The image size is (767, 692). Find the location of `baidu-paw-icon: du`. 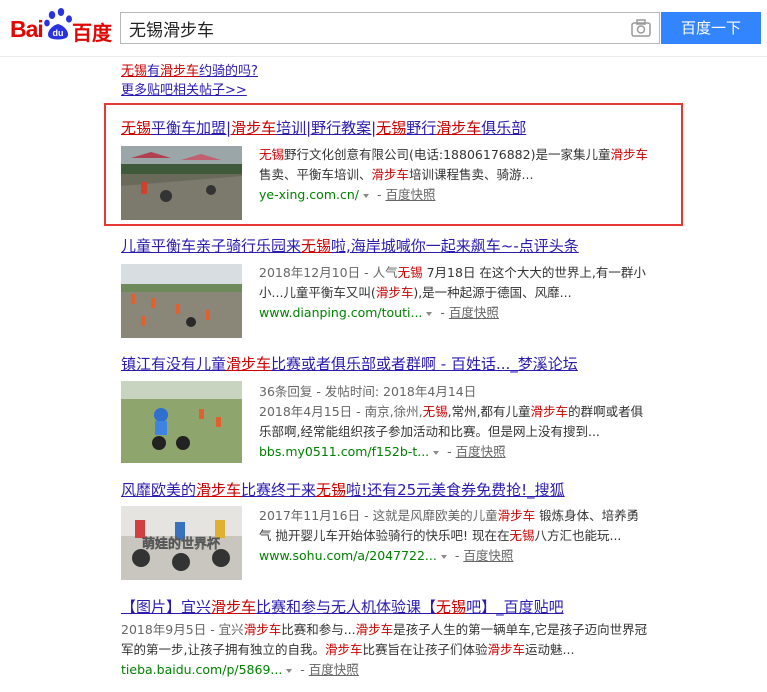

baidu-paw-icon: du is located at coordinates (58, 24).